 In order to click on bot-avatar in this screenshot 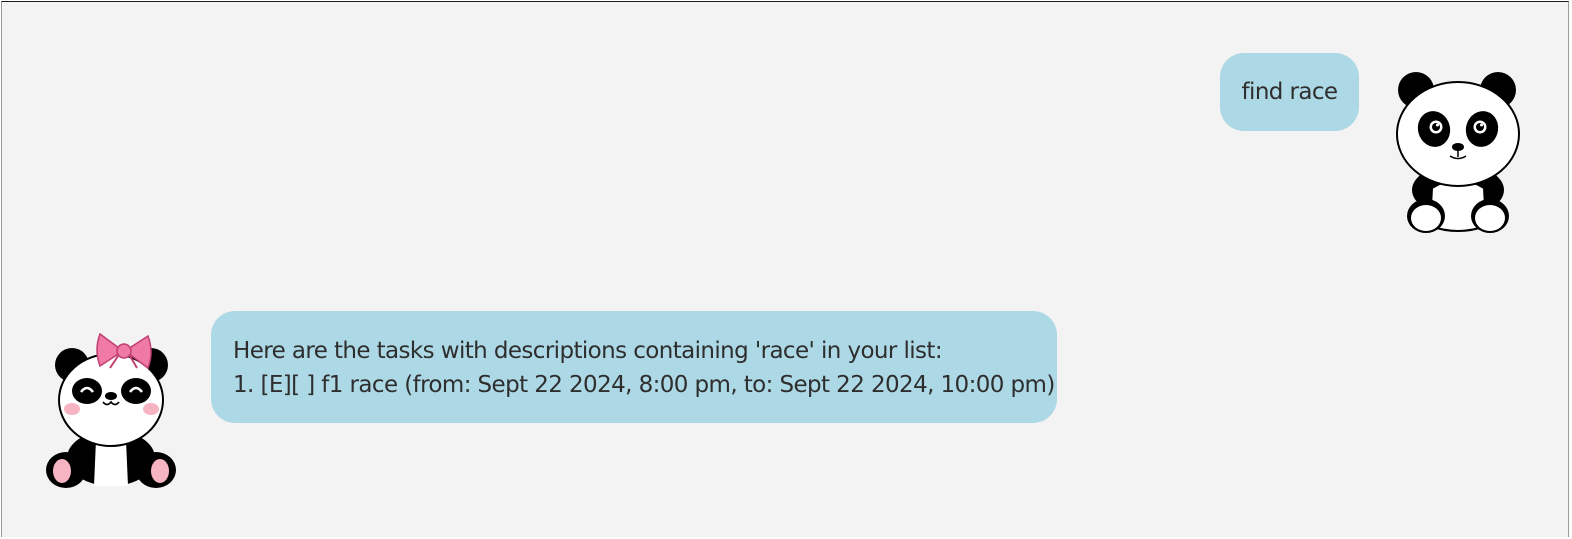, I will do `click(111, 411)`.